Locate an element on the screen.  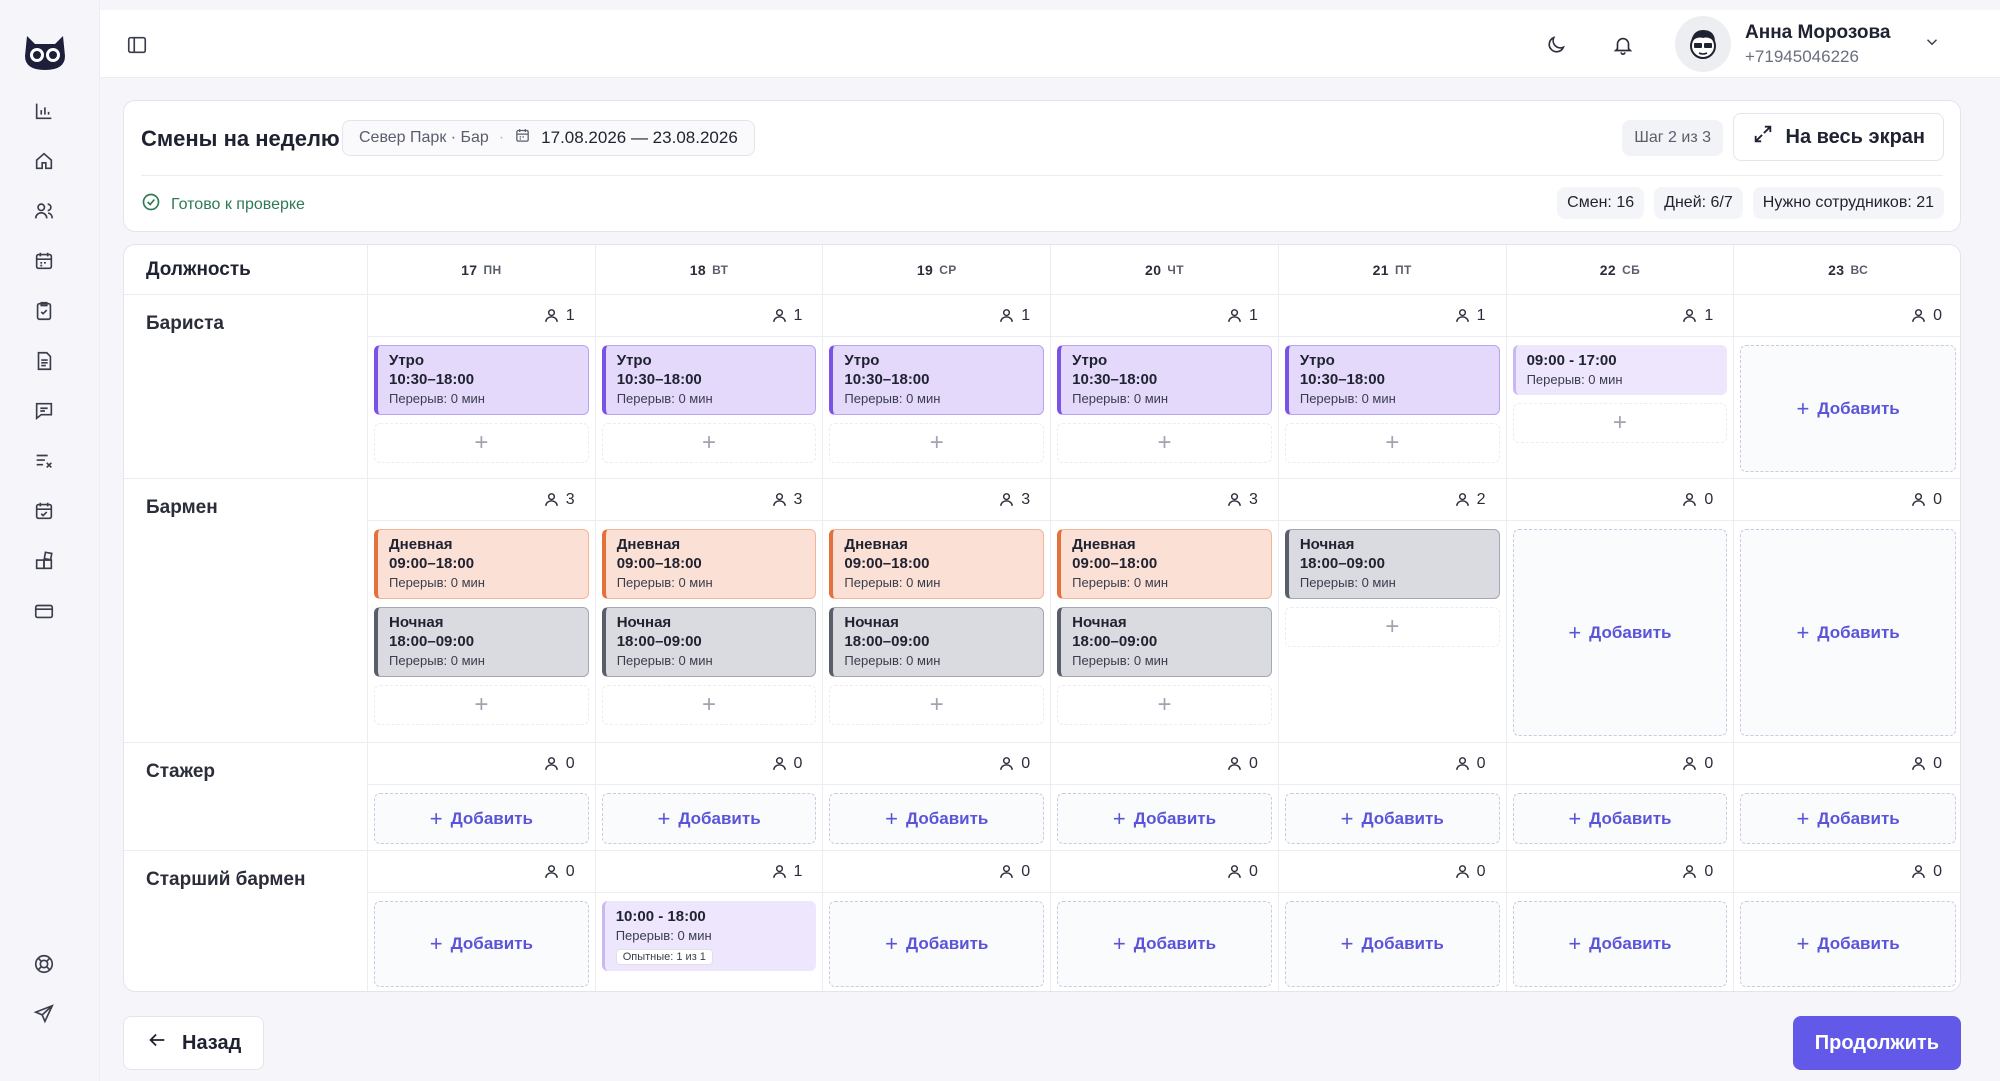
clipboard-check-icon is located at coordinates (44, 311).